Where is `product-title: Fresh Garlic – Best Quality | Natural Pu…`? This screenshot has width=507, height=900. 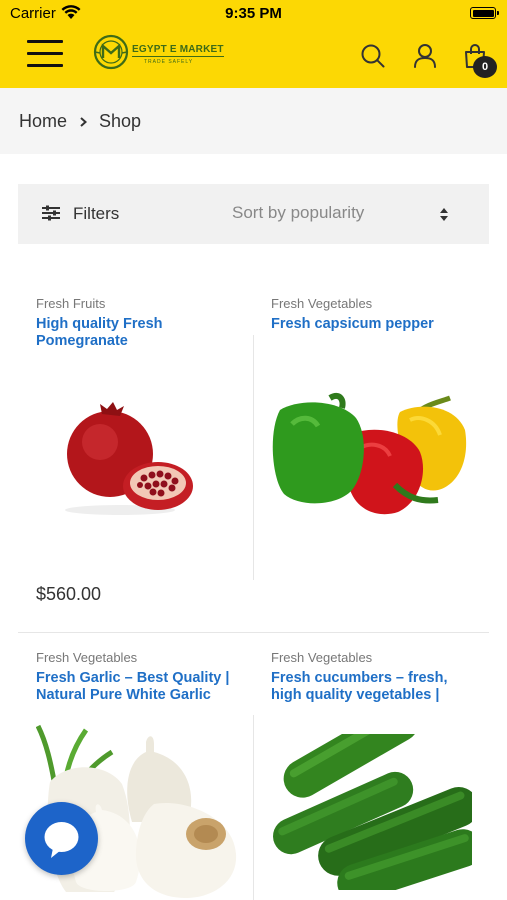 product-title: Fresh Garlic – Best Quality | Natural Pu… is located at coordinates (141, 687).